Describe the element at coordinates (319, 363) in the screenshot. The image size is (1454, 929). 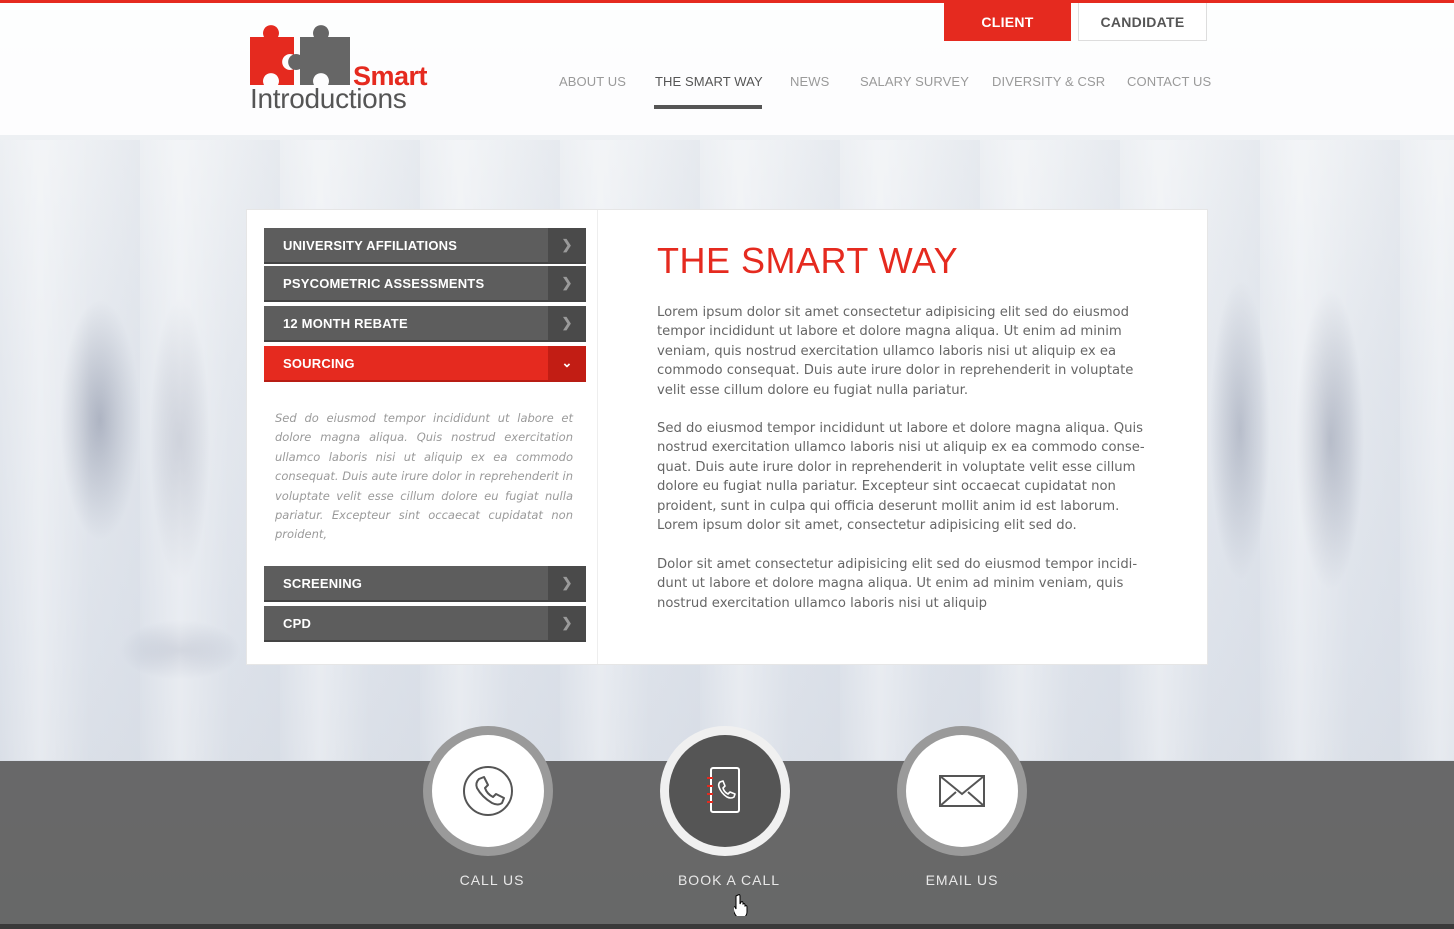
I see `accordion-label: SOURCING` at that location.